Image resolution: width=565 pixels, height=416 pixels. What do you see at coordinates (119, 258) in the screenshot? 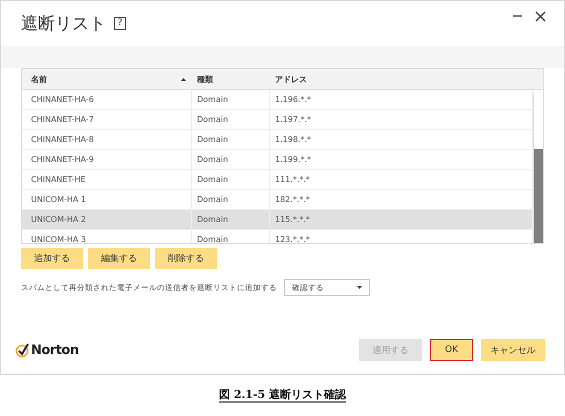
I see `list-action-button: 編集する` at bounding box center [119, 258].